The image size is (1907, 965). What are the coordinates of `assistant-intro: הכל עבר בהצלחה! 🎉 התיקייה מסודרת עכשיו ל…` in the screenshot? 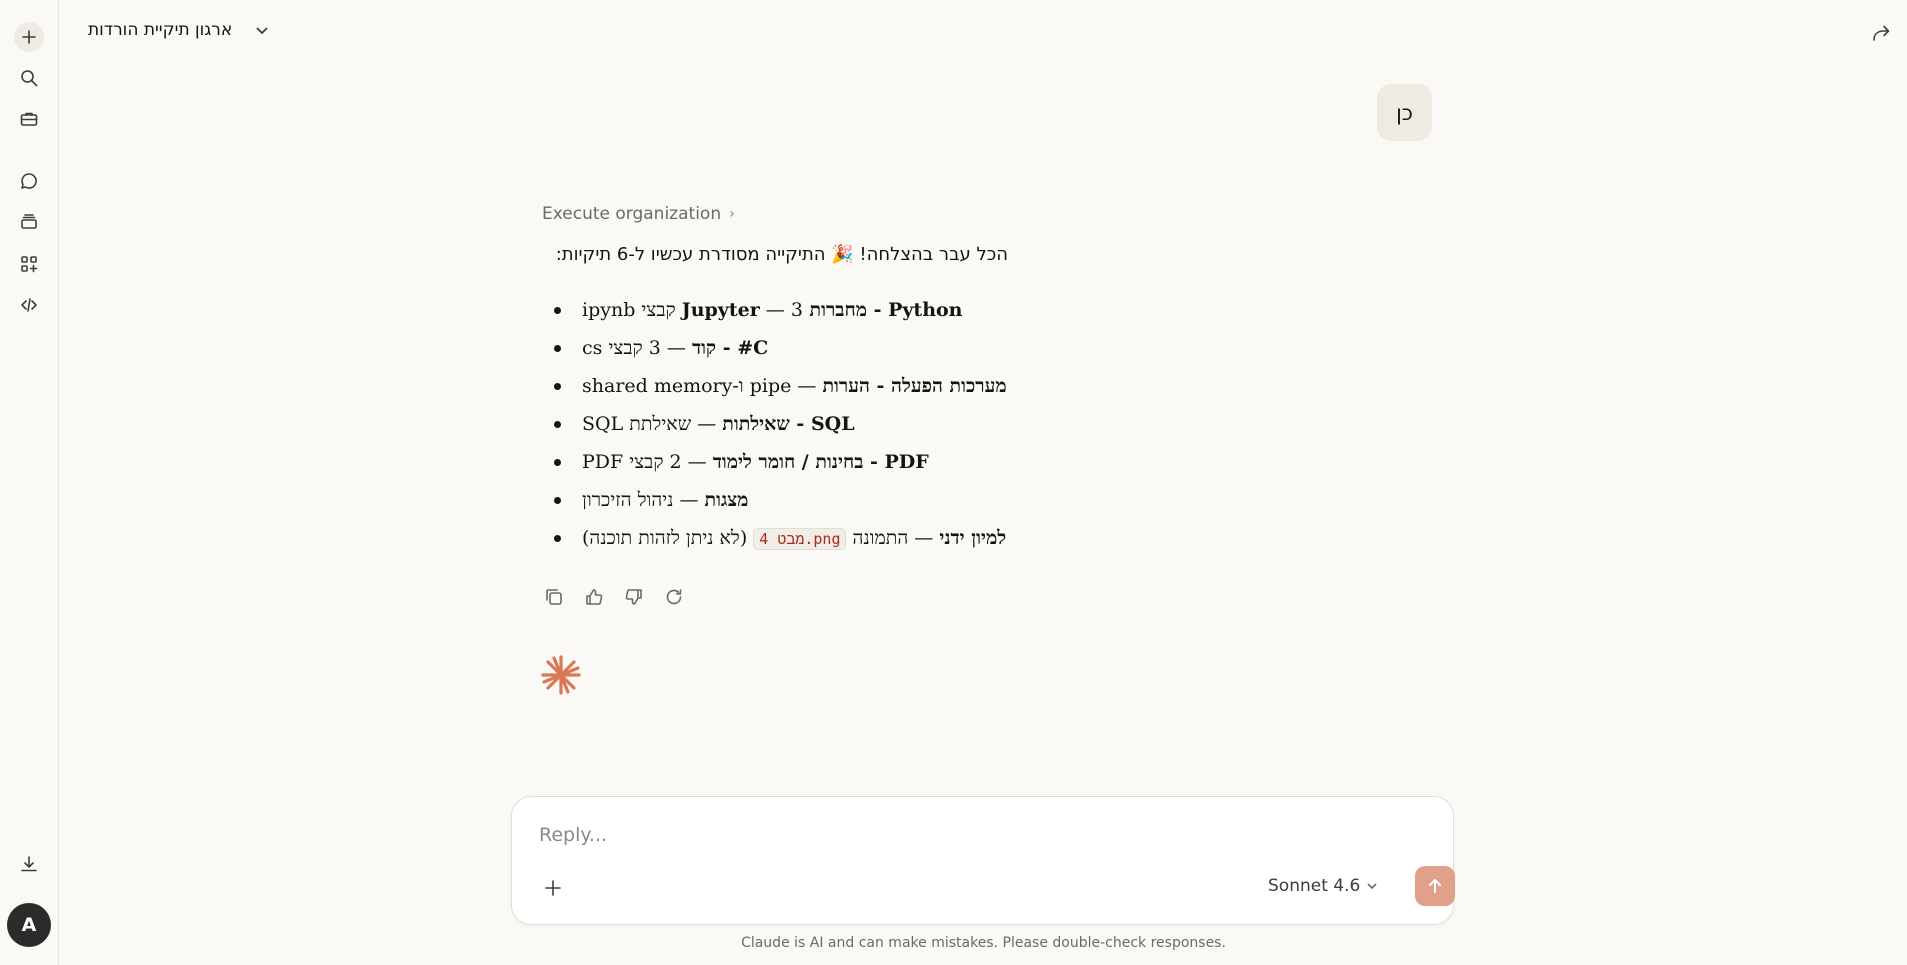 It's located at (781, 254).